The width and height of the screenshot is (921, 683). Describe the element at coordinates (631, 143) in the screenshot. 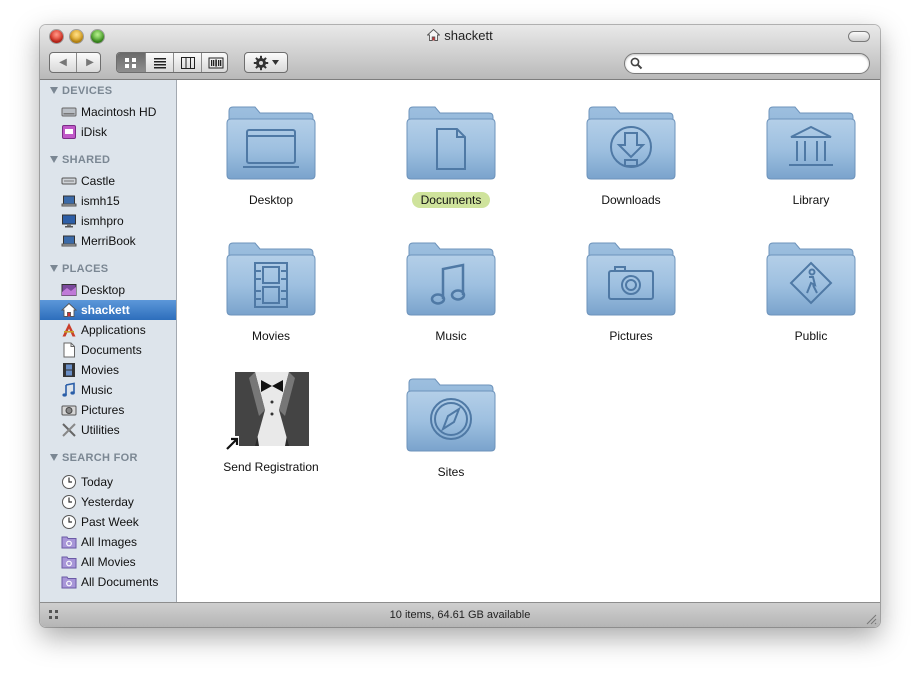

I see `downloads-folder-icon` at that location.